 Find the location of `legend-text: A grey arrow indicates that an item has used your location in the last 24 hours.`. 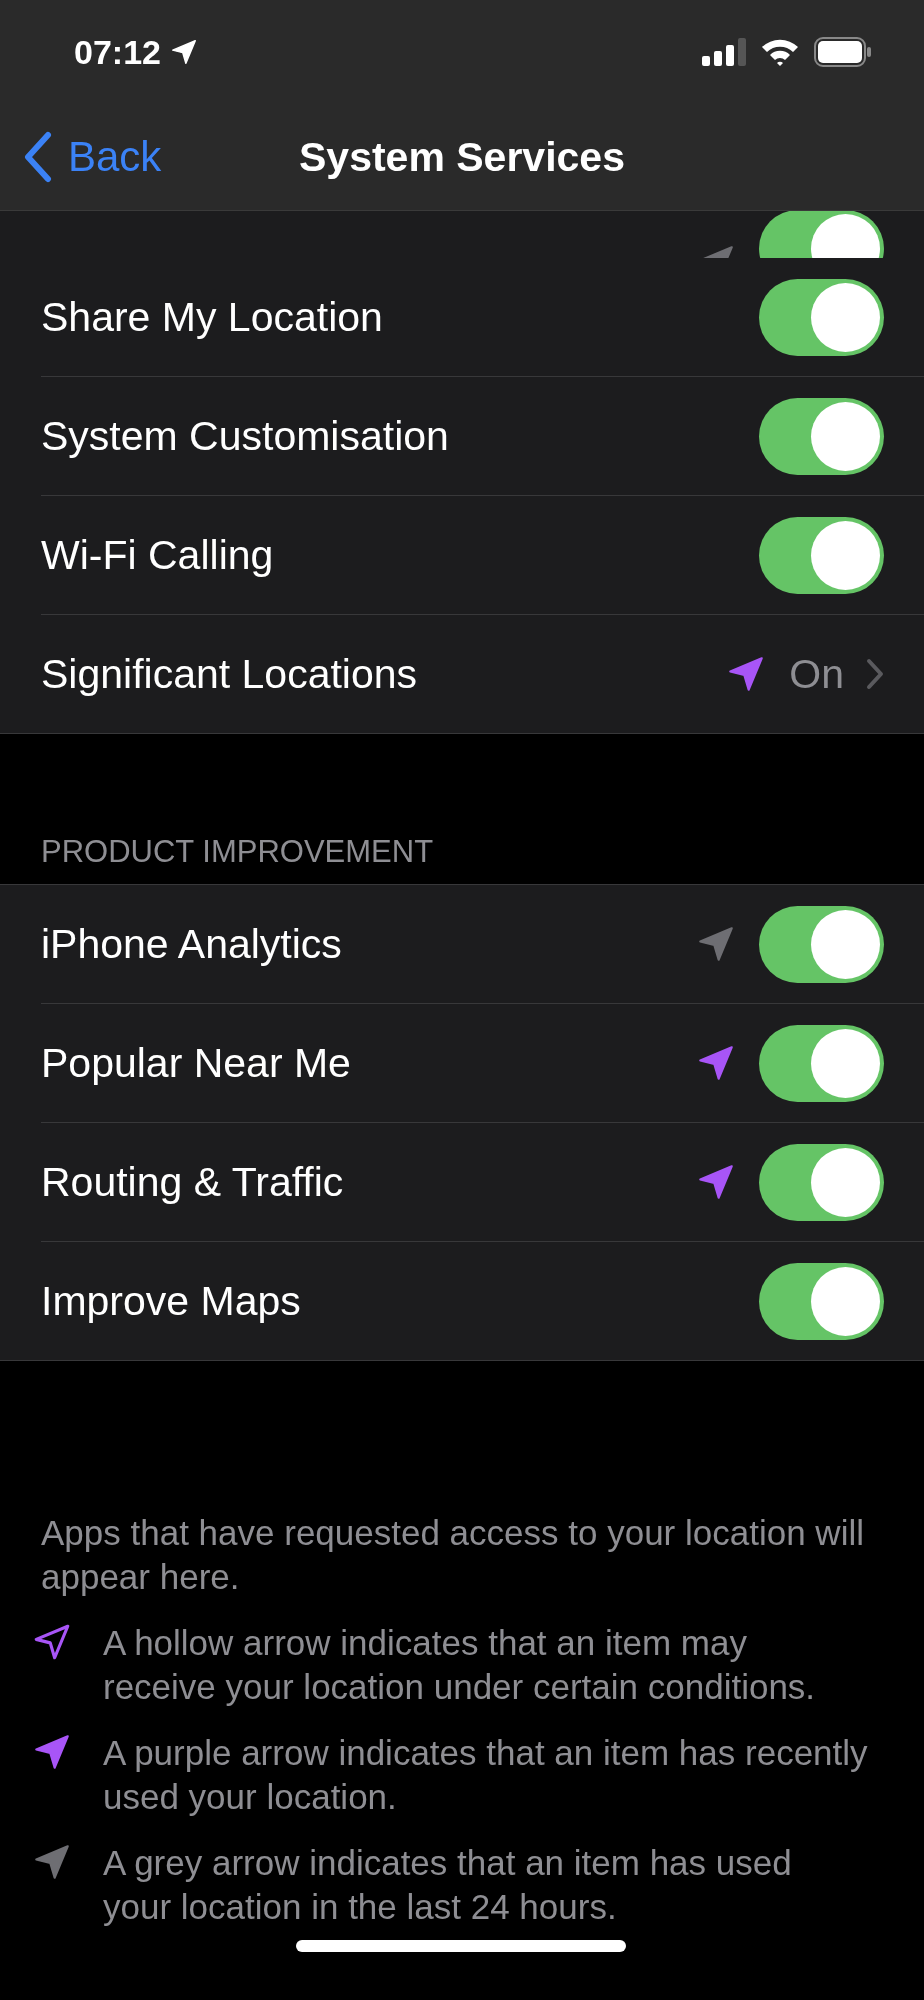

legend-text: A grey arrow indicates that an item has used your location in the last 24 hours. is located at coordinates (448, 1885).